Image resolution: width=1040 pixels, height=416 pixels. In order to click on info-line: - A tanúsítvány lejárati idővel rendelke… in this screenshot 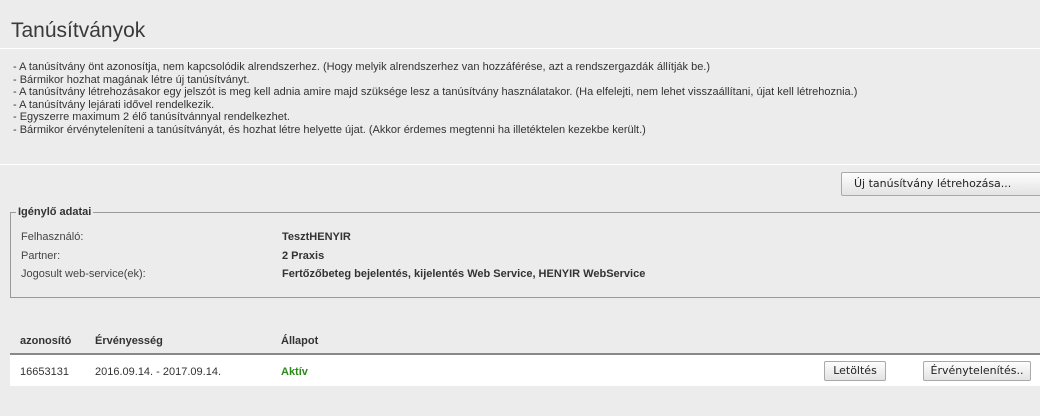, I will do `click(114, 104)`.